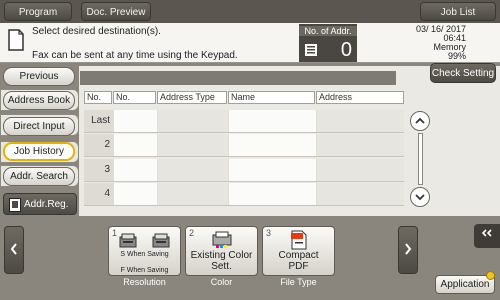 The height and width of the screenshot is (300, 500). What do you see at coordinates (420, 159) in the screenshot?
I see `scrollbar-track` at bounding box center [420, 159].